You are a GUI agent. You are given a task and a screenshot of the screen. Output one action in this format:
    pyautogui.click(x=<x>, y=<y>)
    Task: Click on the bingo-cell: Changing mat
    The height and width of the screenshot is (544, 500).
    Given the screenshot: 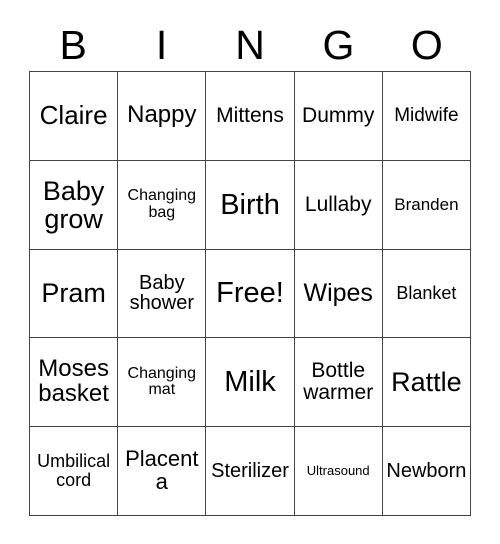 What is the action you would take?
    pyautogui.click(x=162, y=383)
    